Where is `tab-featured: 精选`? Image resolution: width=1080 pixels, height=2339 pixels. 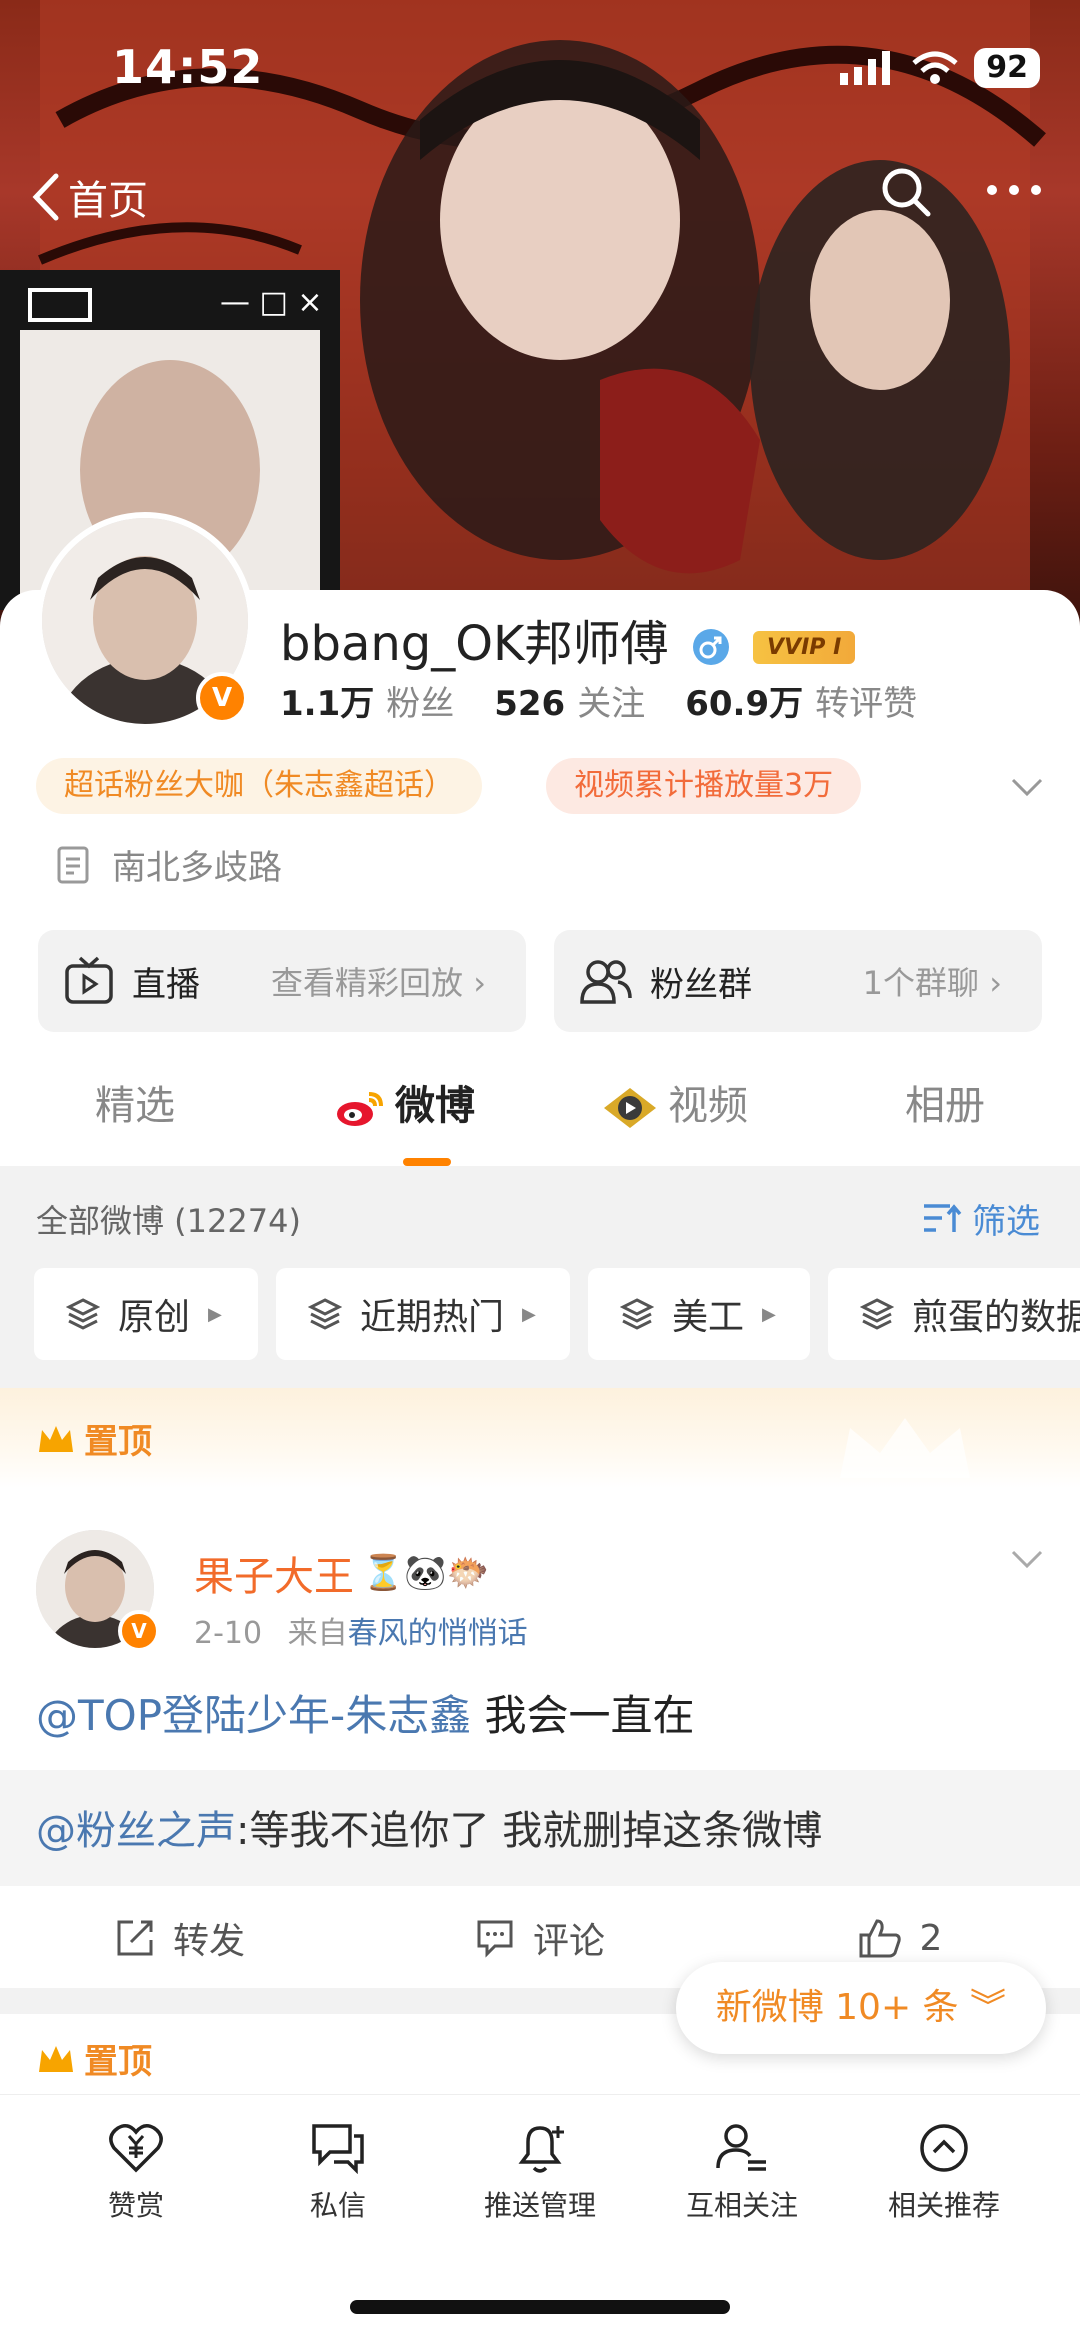
tab-featured: 精选 is located at coordinates (135, 1113).